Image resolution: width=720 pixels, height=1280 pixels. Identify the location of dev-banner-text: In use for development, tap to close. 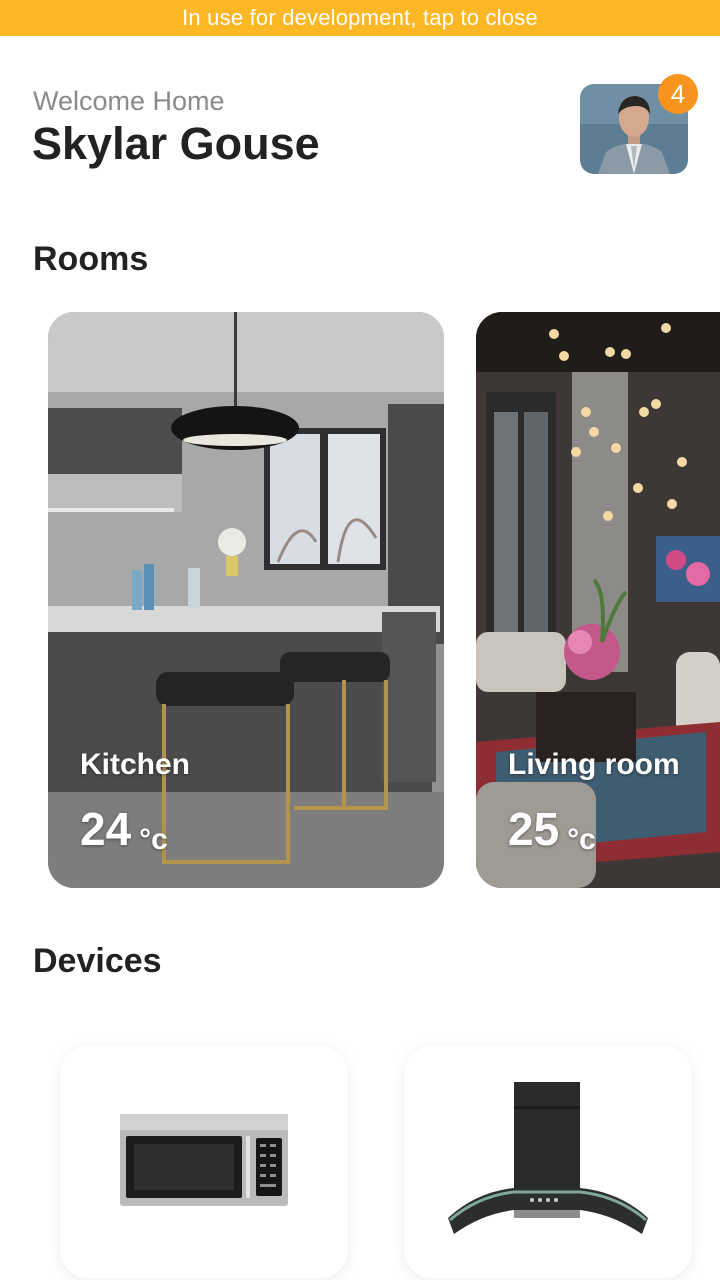
(360, 17).